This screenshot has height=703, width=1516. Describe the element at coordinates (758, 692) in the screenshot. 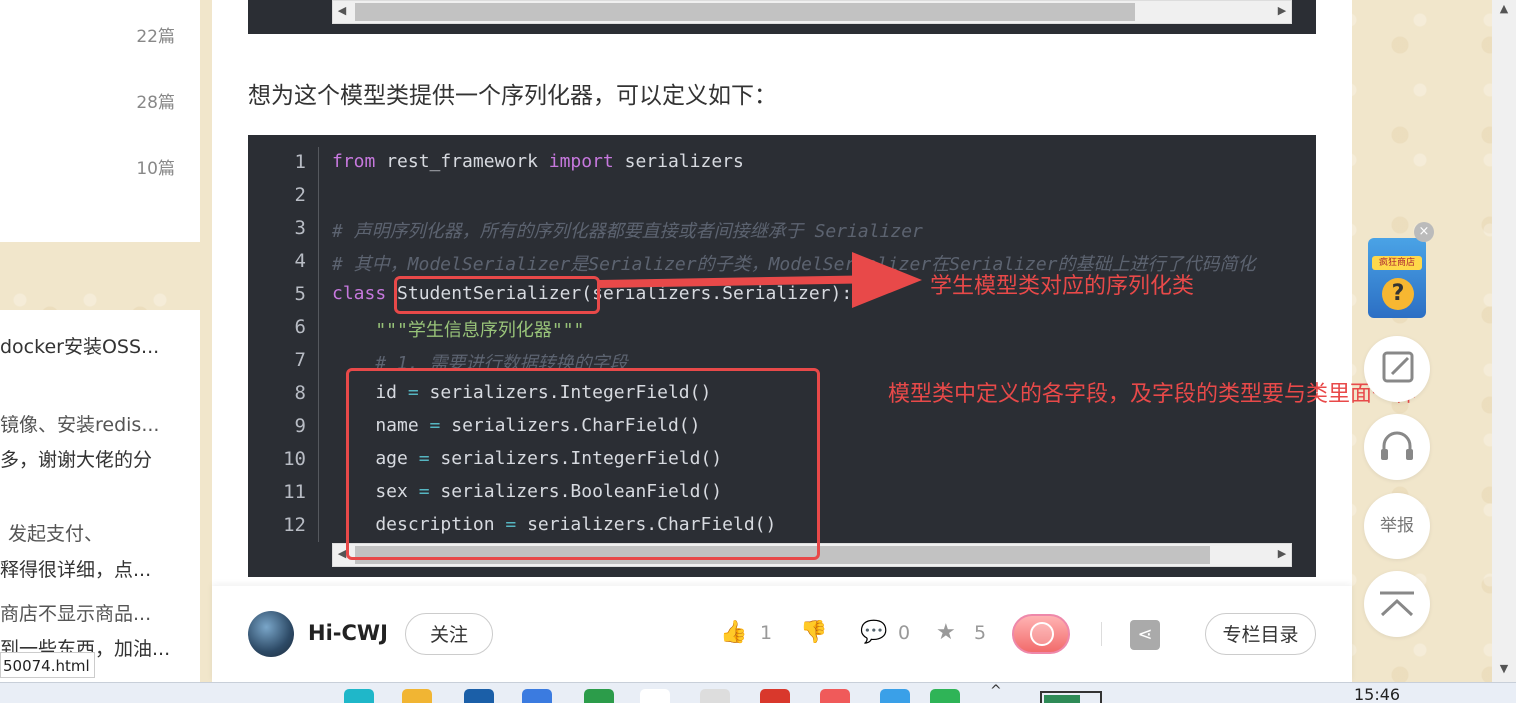

I see `os-taskbar: ^ 15:46` at that location.